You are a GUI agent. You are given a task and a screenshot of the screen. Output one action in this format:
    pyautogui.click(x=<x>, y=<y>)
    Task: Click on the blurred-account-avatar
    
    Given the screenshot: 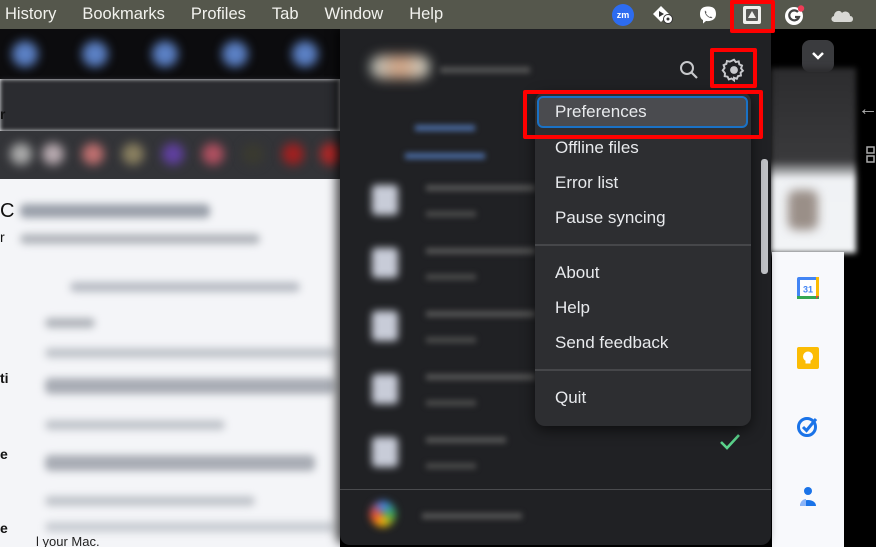 What is the action you would take?
    pyautogui.click(x=400, y=67)
    